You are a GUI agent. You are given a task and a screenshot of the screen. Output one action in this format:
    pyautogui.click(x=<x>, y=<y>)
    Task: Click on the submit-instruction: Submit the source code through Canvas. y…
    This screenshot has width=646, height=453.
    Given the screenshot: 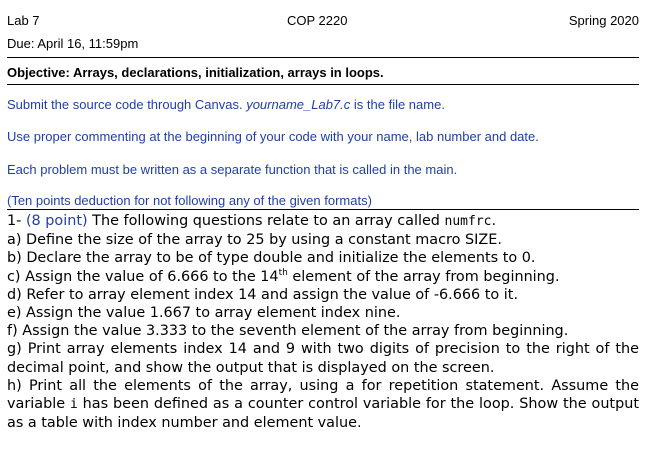 What is the action you would take?
    pyautogui.click(x=226, y=104)
    